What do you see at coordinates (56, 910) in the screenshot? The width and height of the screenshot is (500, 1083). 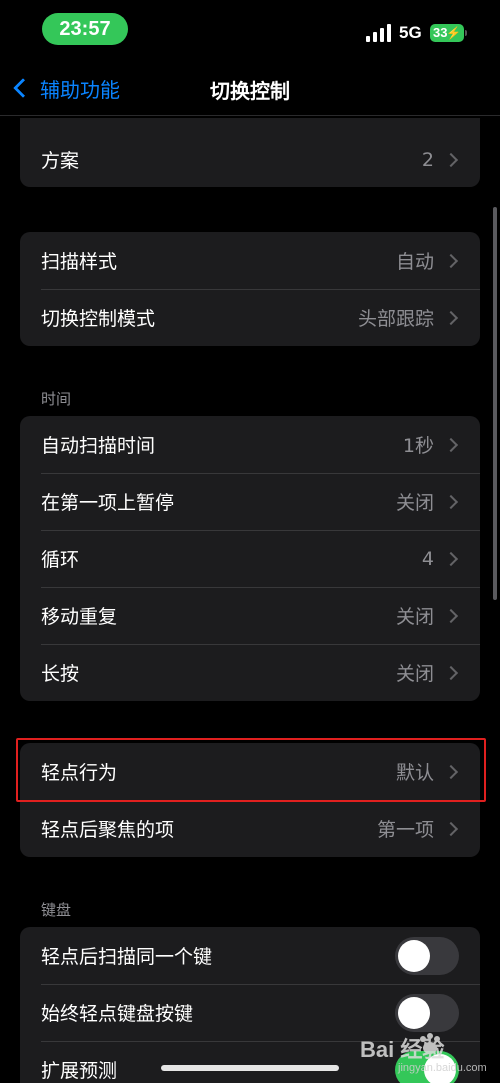 I see `section-header-keyboard: 键盘` at bounding box center [56, 910].